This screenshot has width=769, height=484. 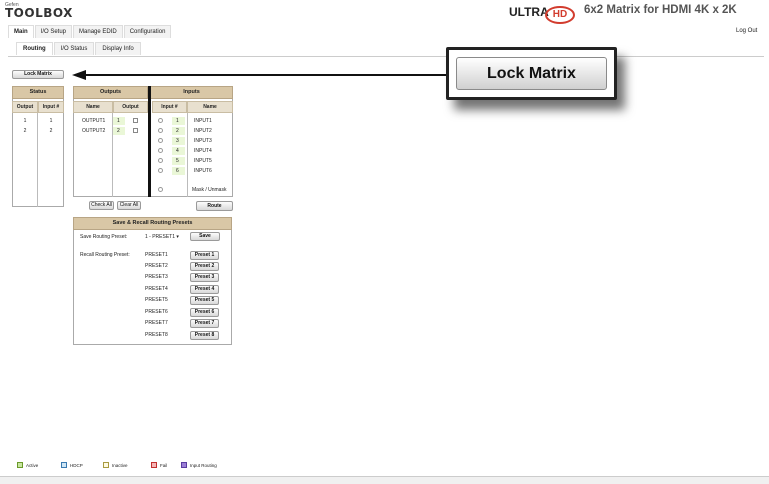 I want to click on legend-fail: Fail, so click(x=159, y=465).